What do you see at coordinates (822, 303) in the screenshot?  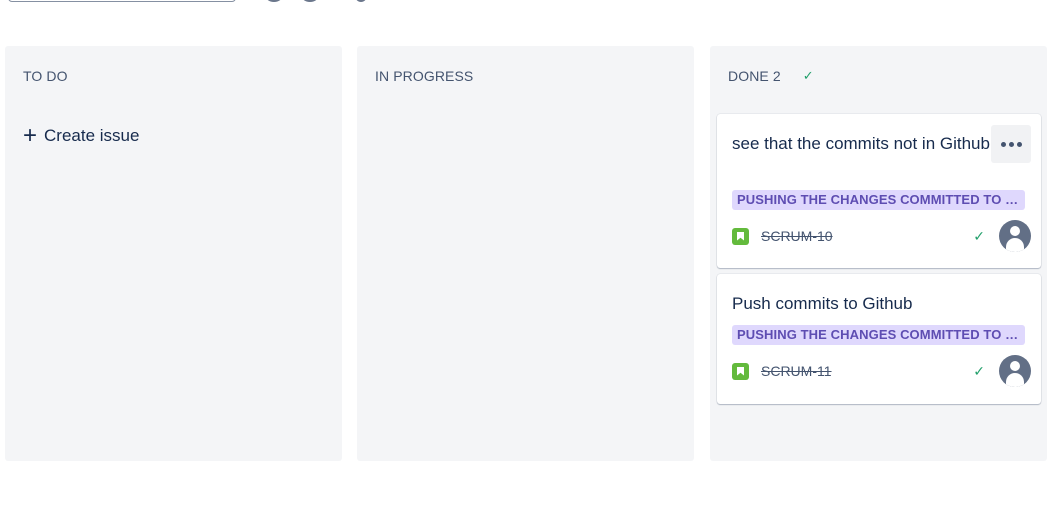 I see `card-title: Push commits to Github` at bounding box center [822, 303].